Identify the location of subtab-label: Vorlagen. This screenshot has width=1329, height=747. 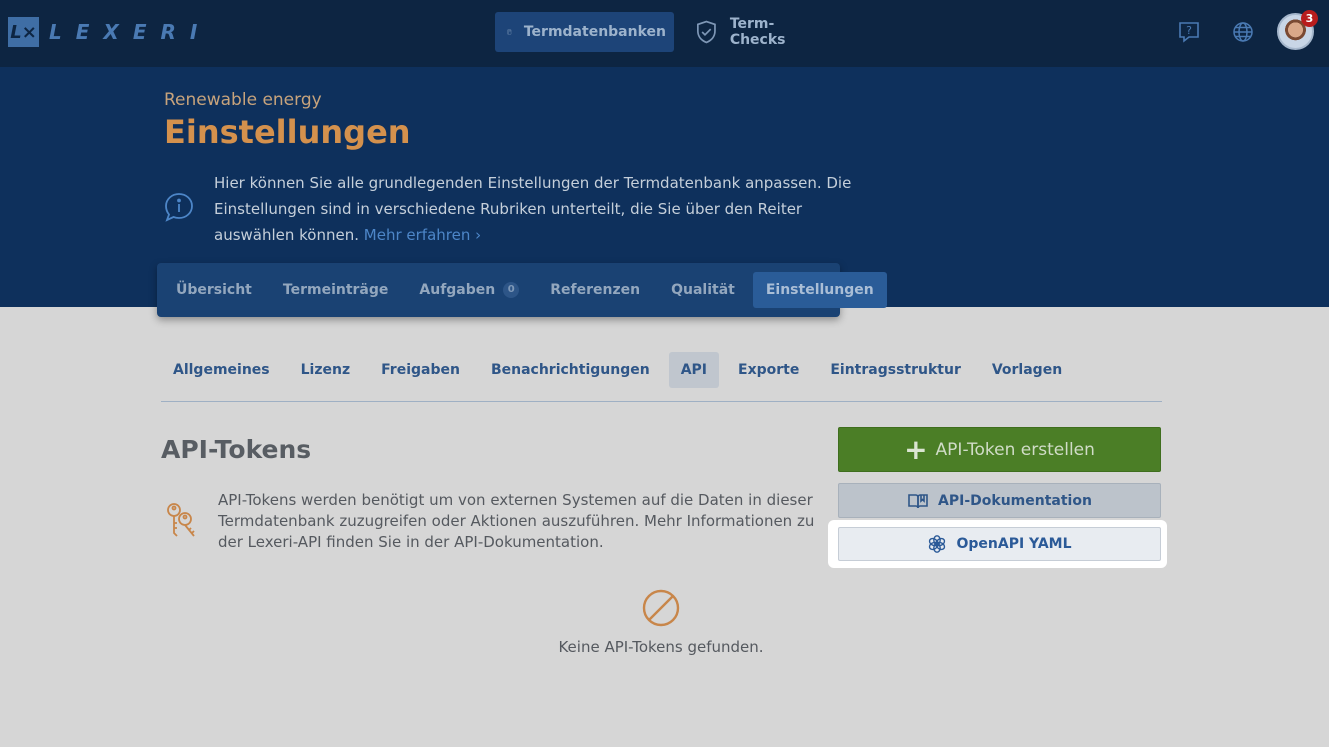
(1027, 370).